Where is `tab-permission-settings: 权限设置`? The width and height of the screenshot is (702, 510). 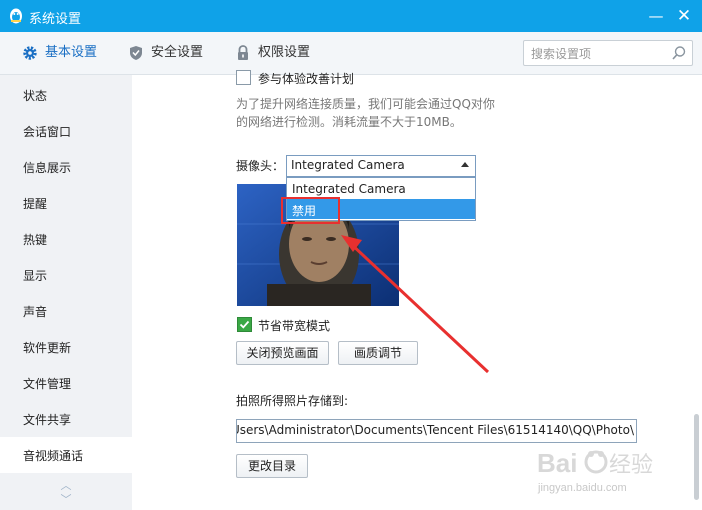
tab-permission-settings: 权限设置 is located at coordinates (280, 53).